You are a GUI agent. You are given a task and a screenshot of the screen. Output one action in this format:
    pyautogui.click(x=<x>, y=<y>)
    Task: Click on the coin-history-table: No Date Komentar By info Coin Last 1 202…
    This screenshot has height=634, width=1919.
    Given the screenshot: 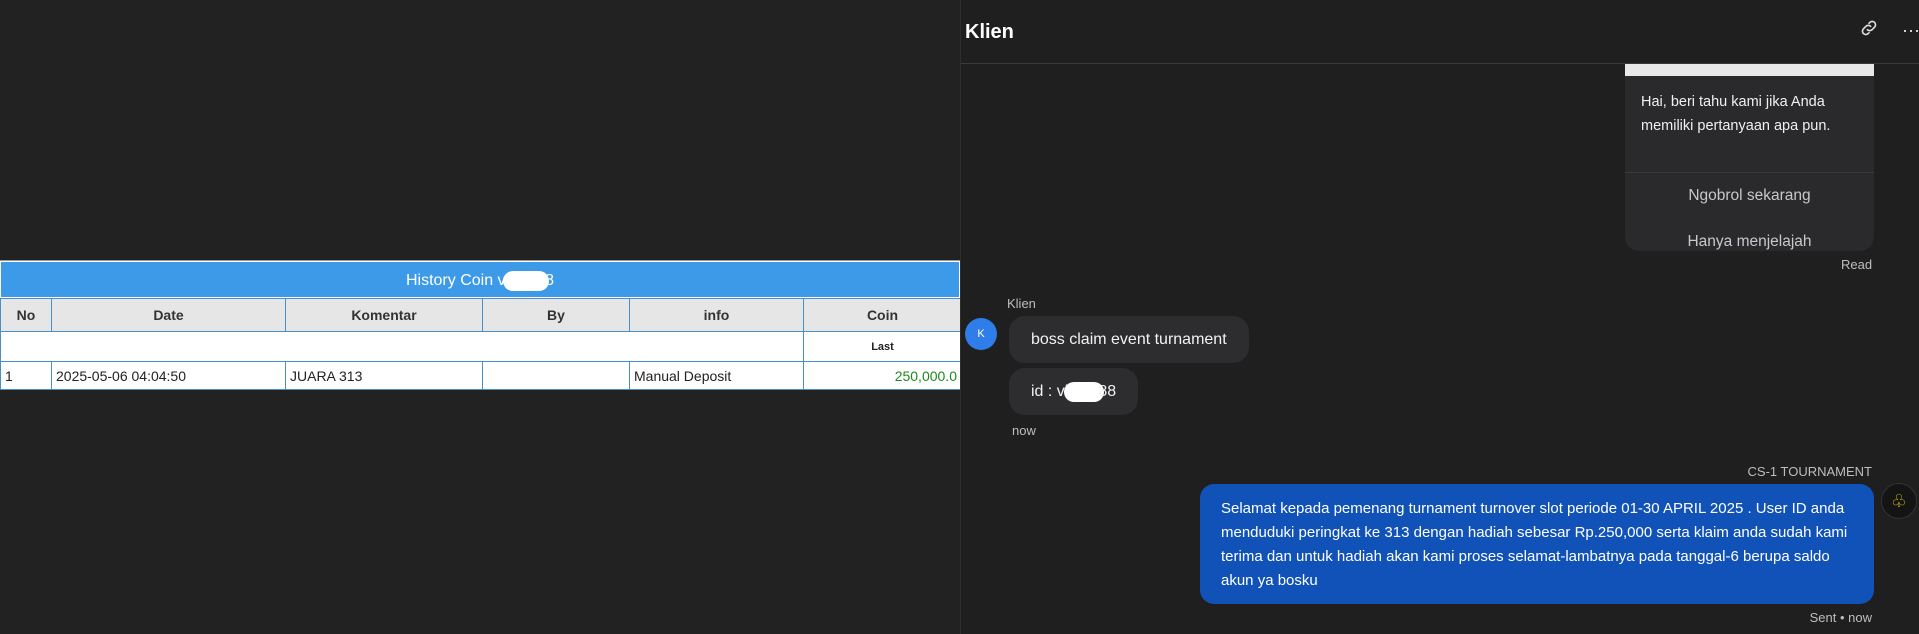 What is the action you would take?
    pyautogui.click(x=480, y=344)
    